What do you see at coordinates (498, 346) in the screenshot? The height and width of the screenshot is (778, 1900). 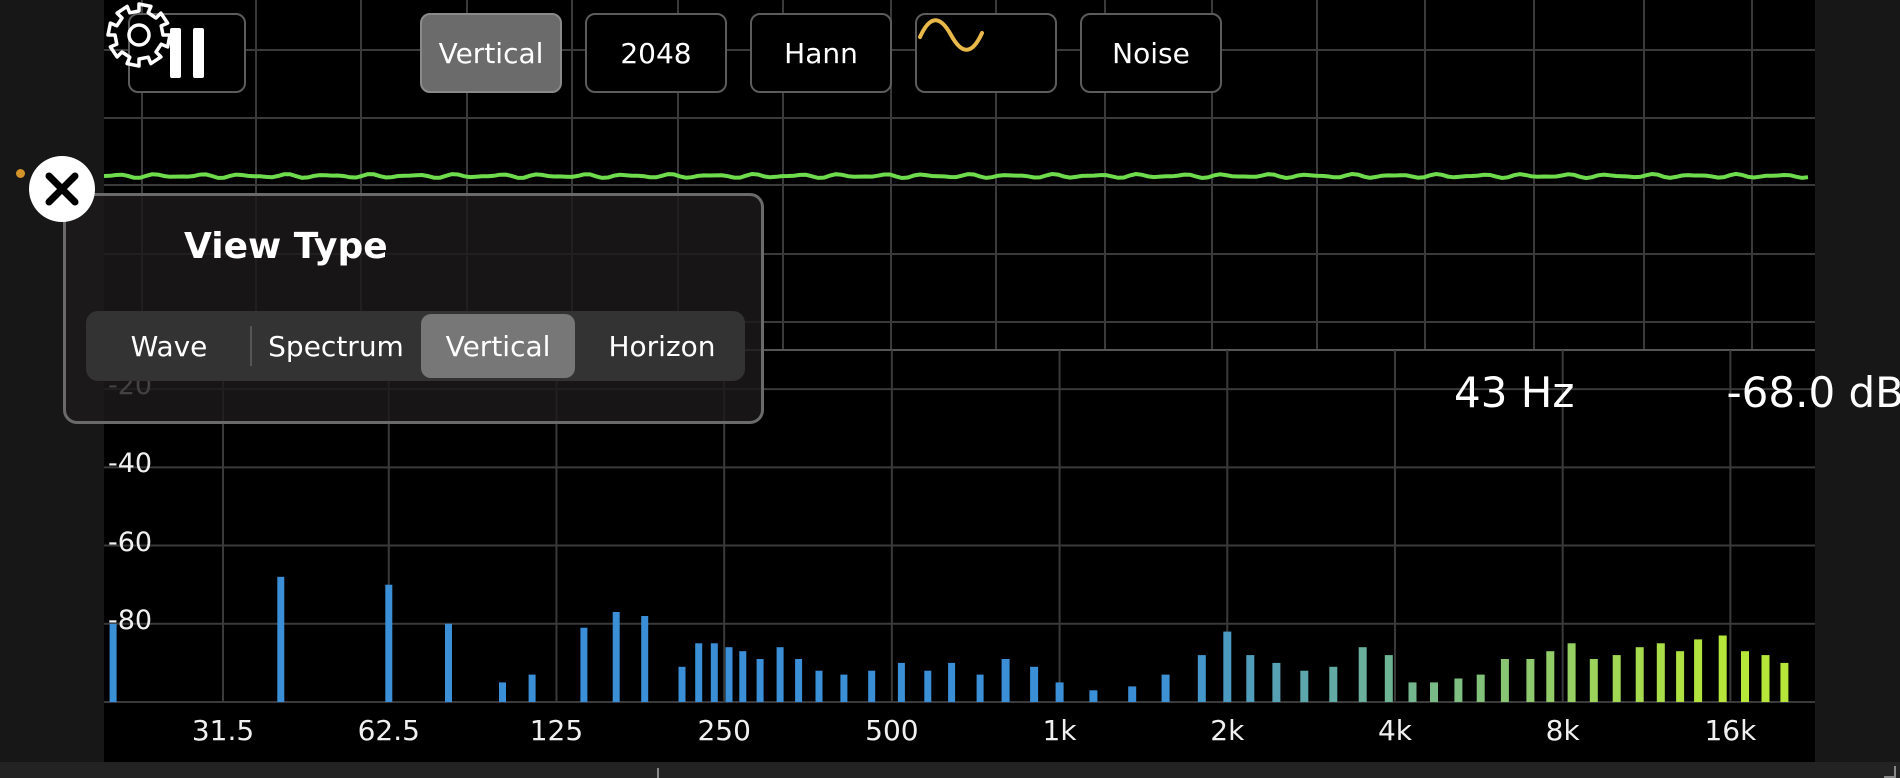 I see `segment-vertical: Vertical` at bounding box center [498, 346].